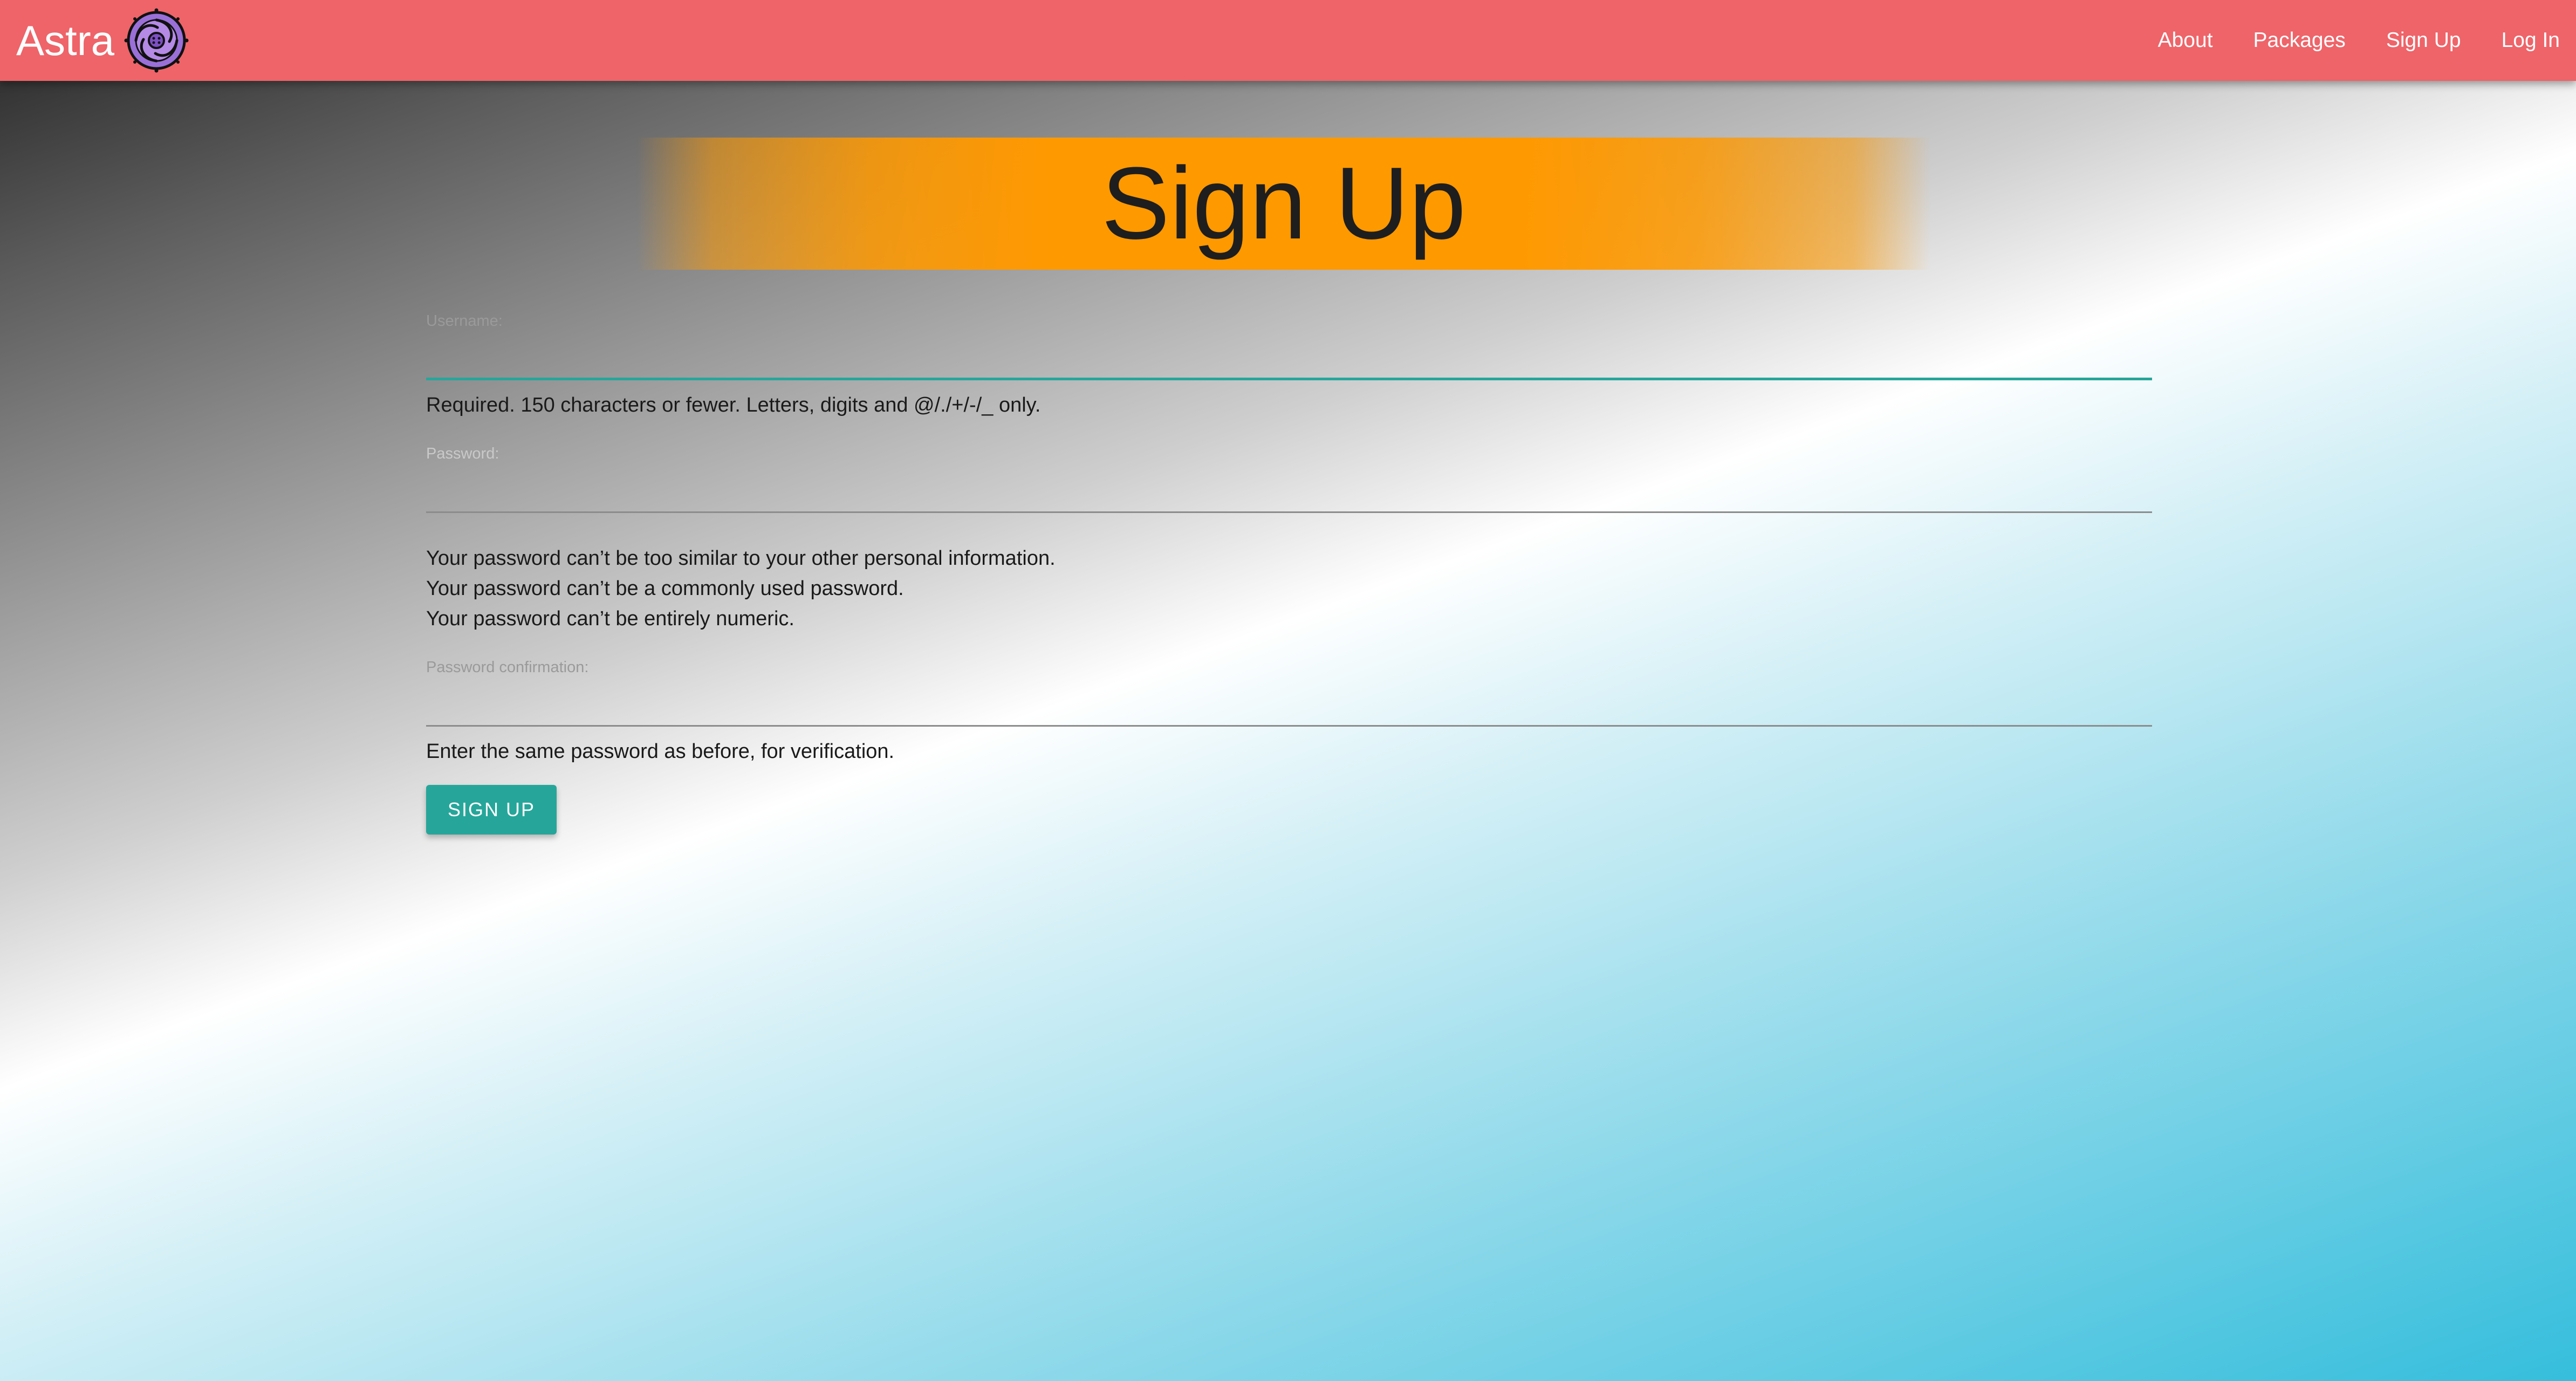 The height and width of the screenshot is (1381, 2576). I want to click on sign-up-button: SIGN UP, so click(491, 810).